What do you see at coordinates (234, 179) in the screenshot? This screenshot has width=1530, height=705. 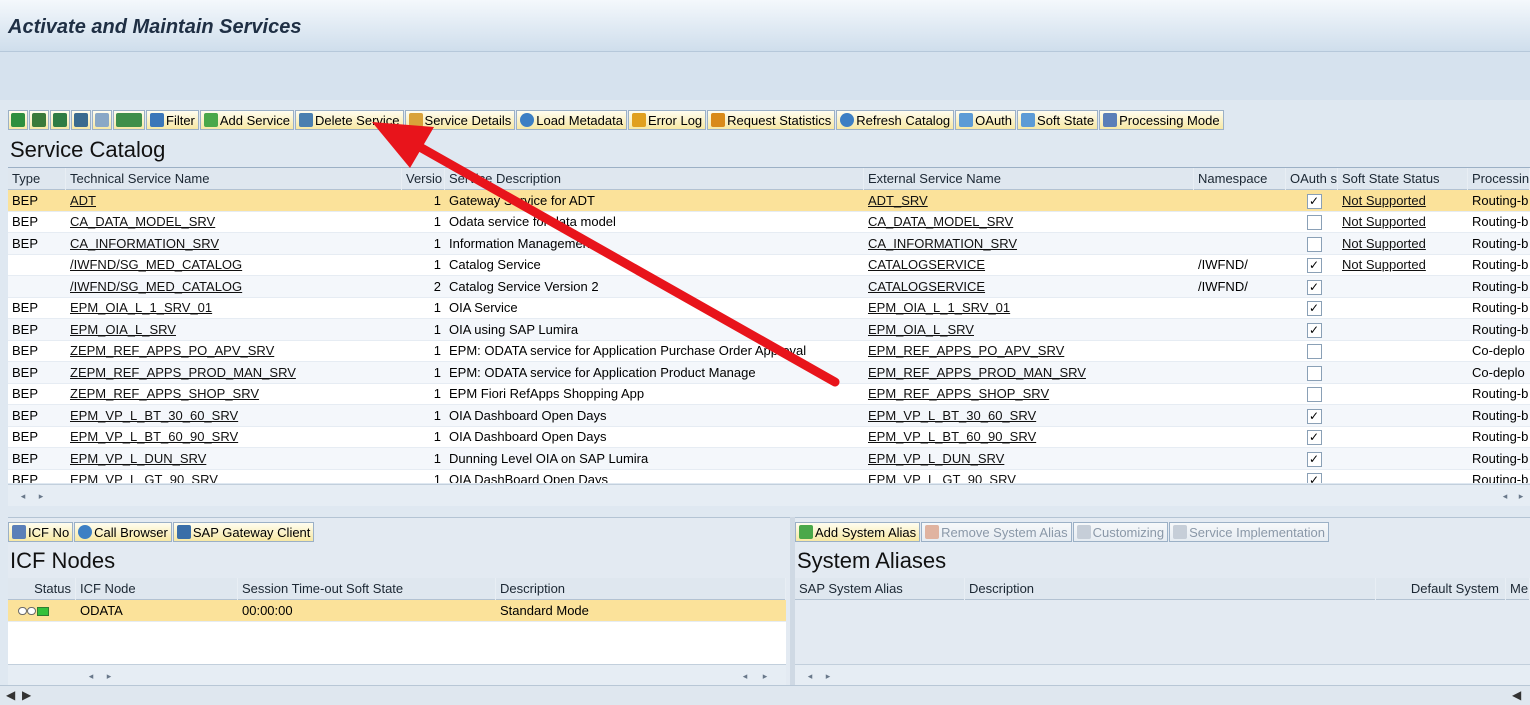 I see `col-technical-name: Technical Service Name` at bounding box center [234, 179].